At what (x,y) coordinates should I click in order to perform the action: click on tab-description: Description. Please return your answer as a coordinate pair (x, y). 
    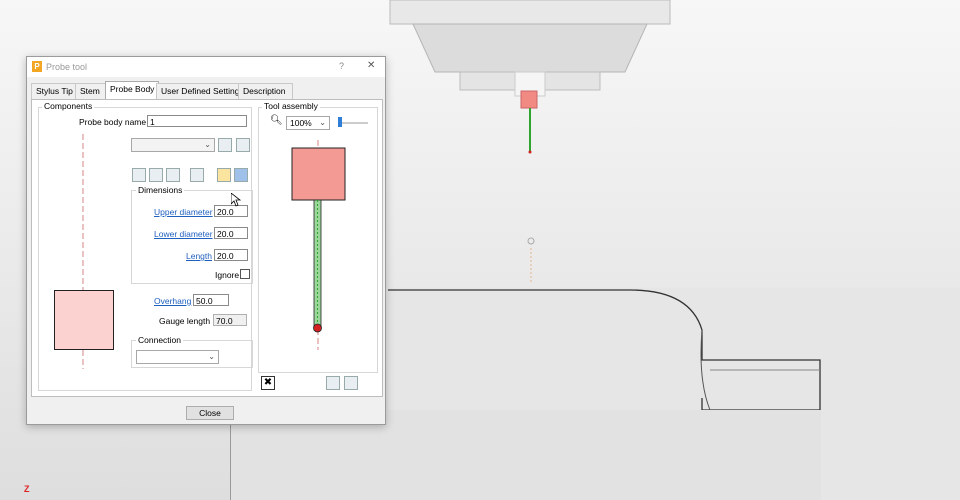
    Looking at the image, I should click on (265, 91).